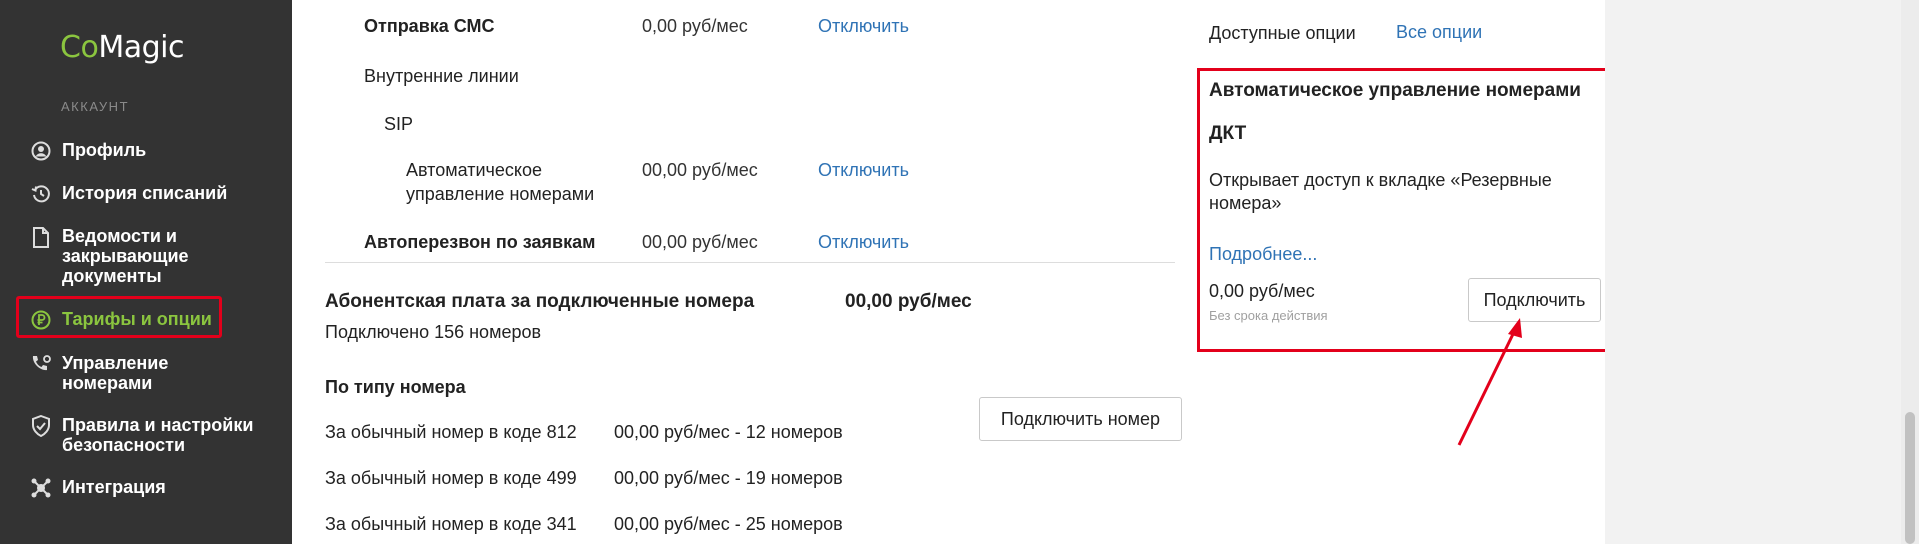 Image resolution: width=1919 pixels, height=544 pixels. I want to click on option-callback-disable-link: Отключить, so click(863, 242).